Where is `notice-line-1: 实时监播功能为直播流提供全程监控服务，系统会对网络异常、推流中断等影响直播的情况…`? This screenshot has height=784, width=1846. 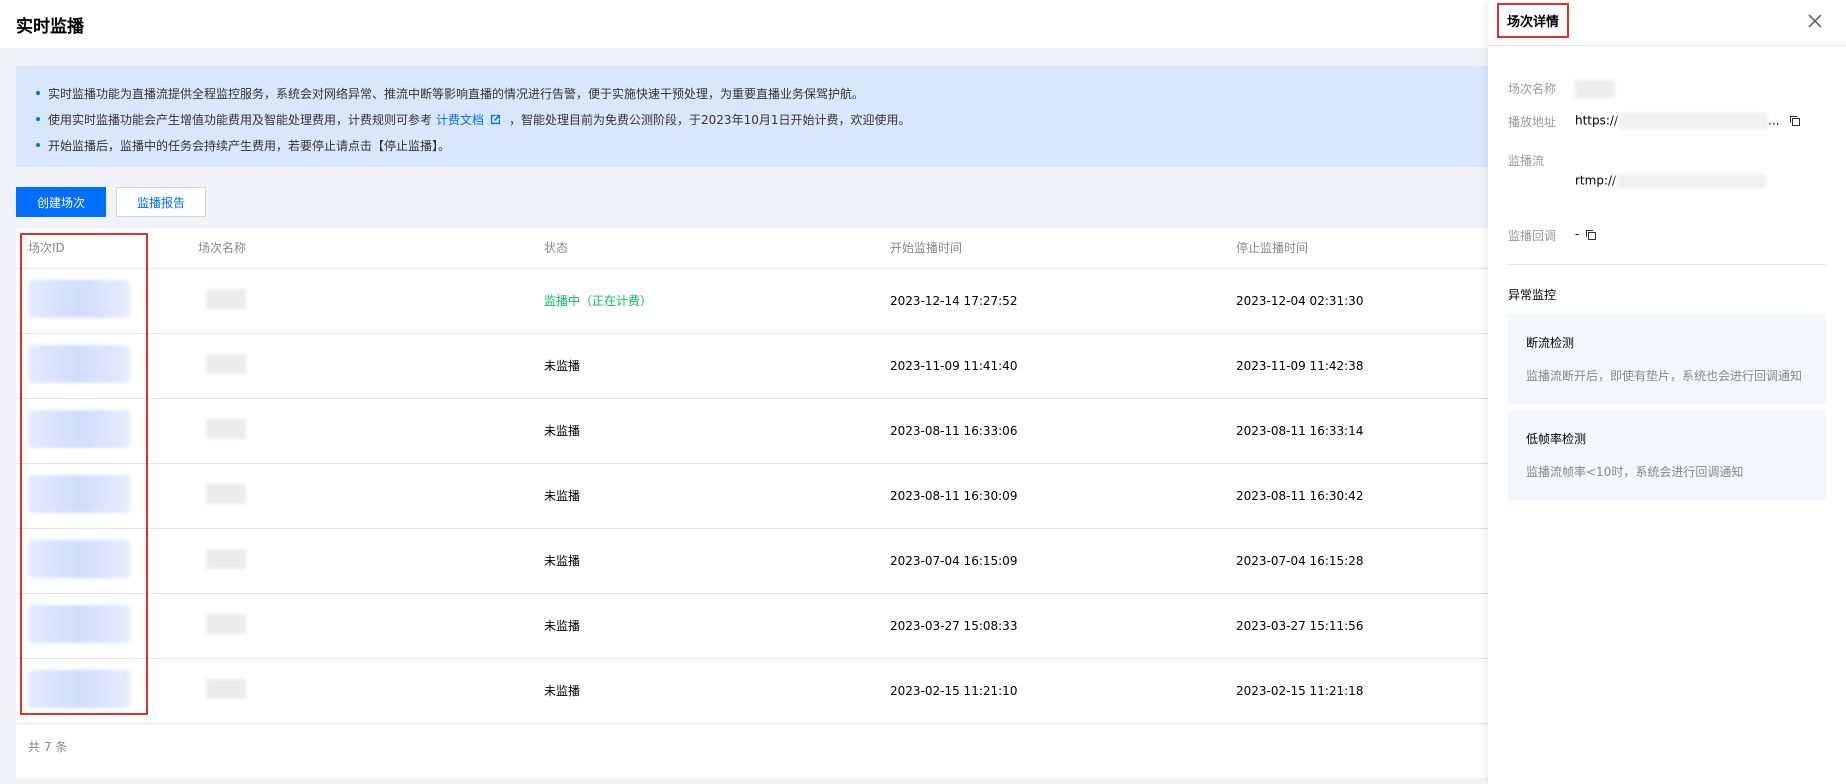 notice-line-1: 实时监播功能为直播流提供全程监控服务，系统会对网络异常、推流中断等影响直播的情况… is located at coordinates (752, 93).